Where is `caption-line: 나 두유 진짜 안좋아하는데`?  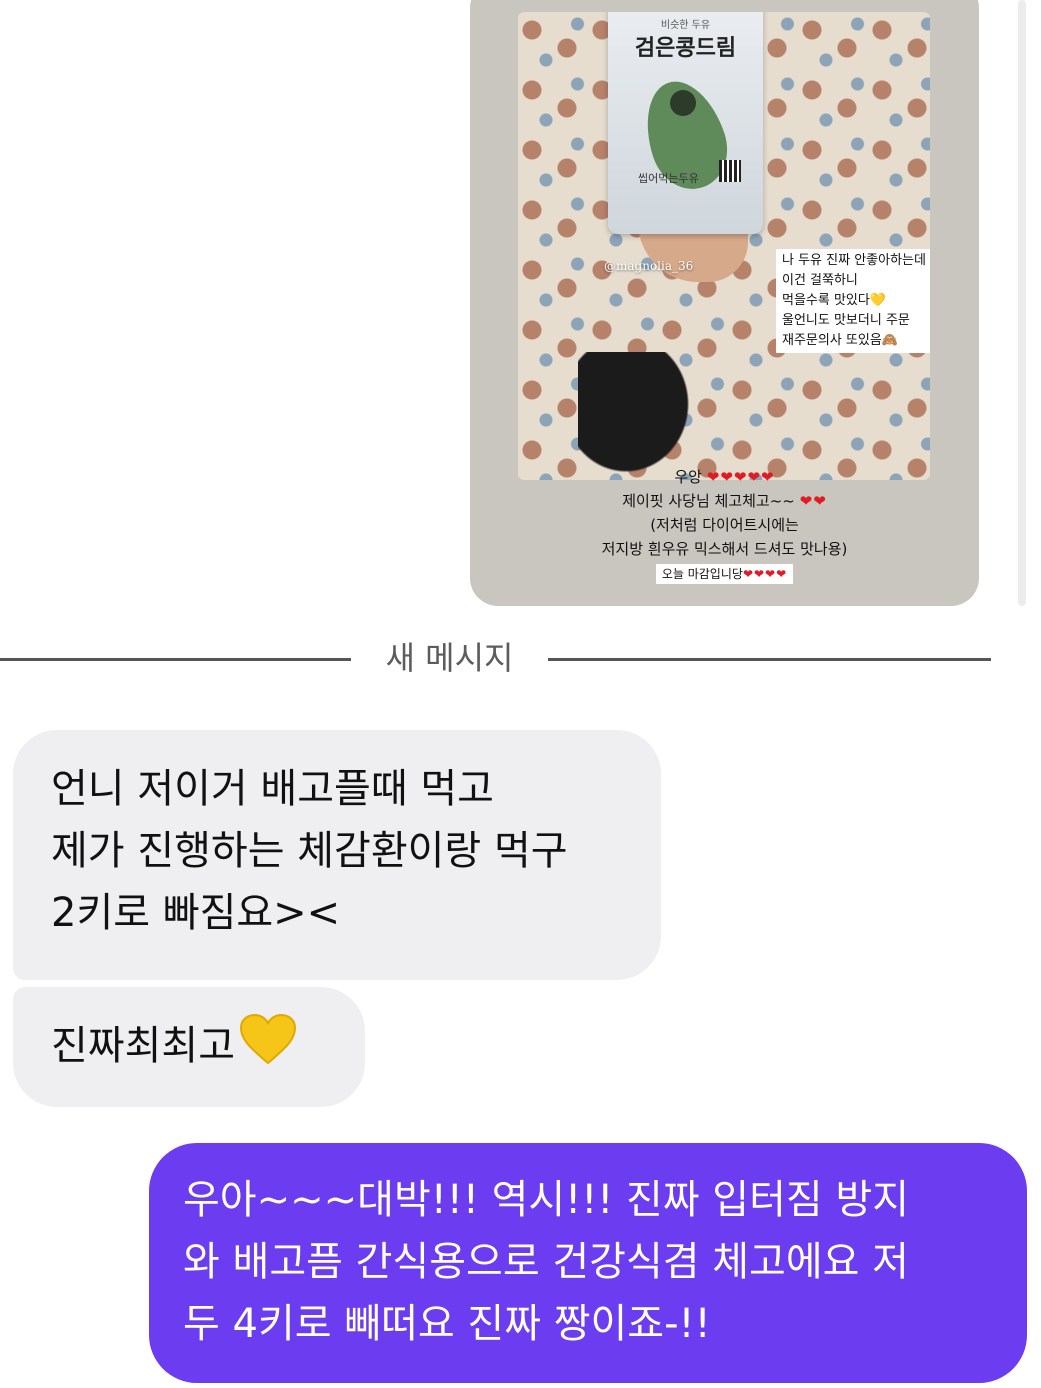
caption-line: 나 두유 진짜 안좋아하는데 is located at coordinates (854, 260).